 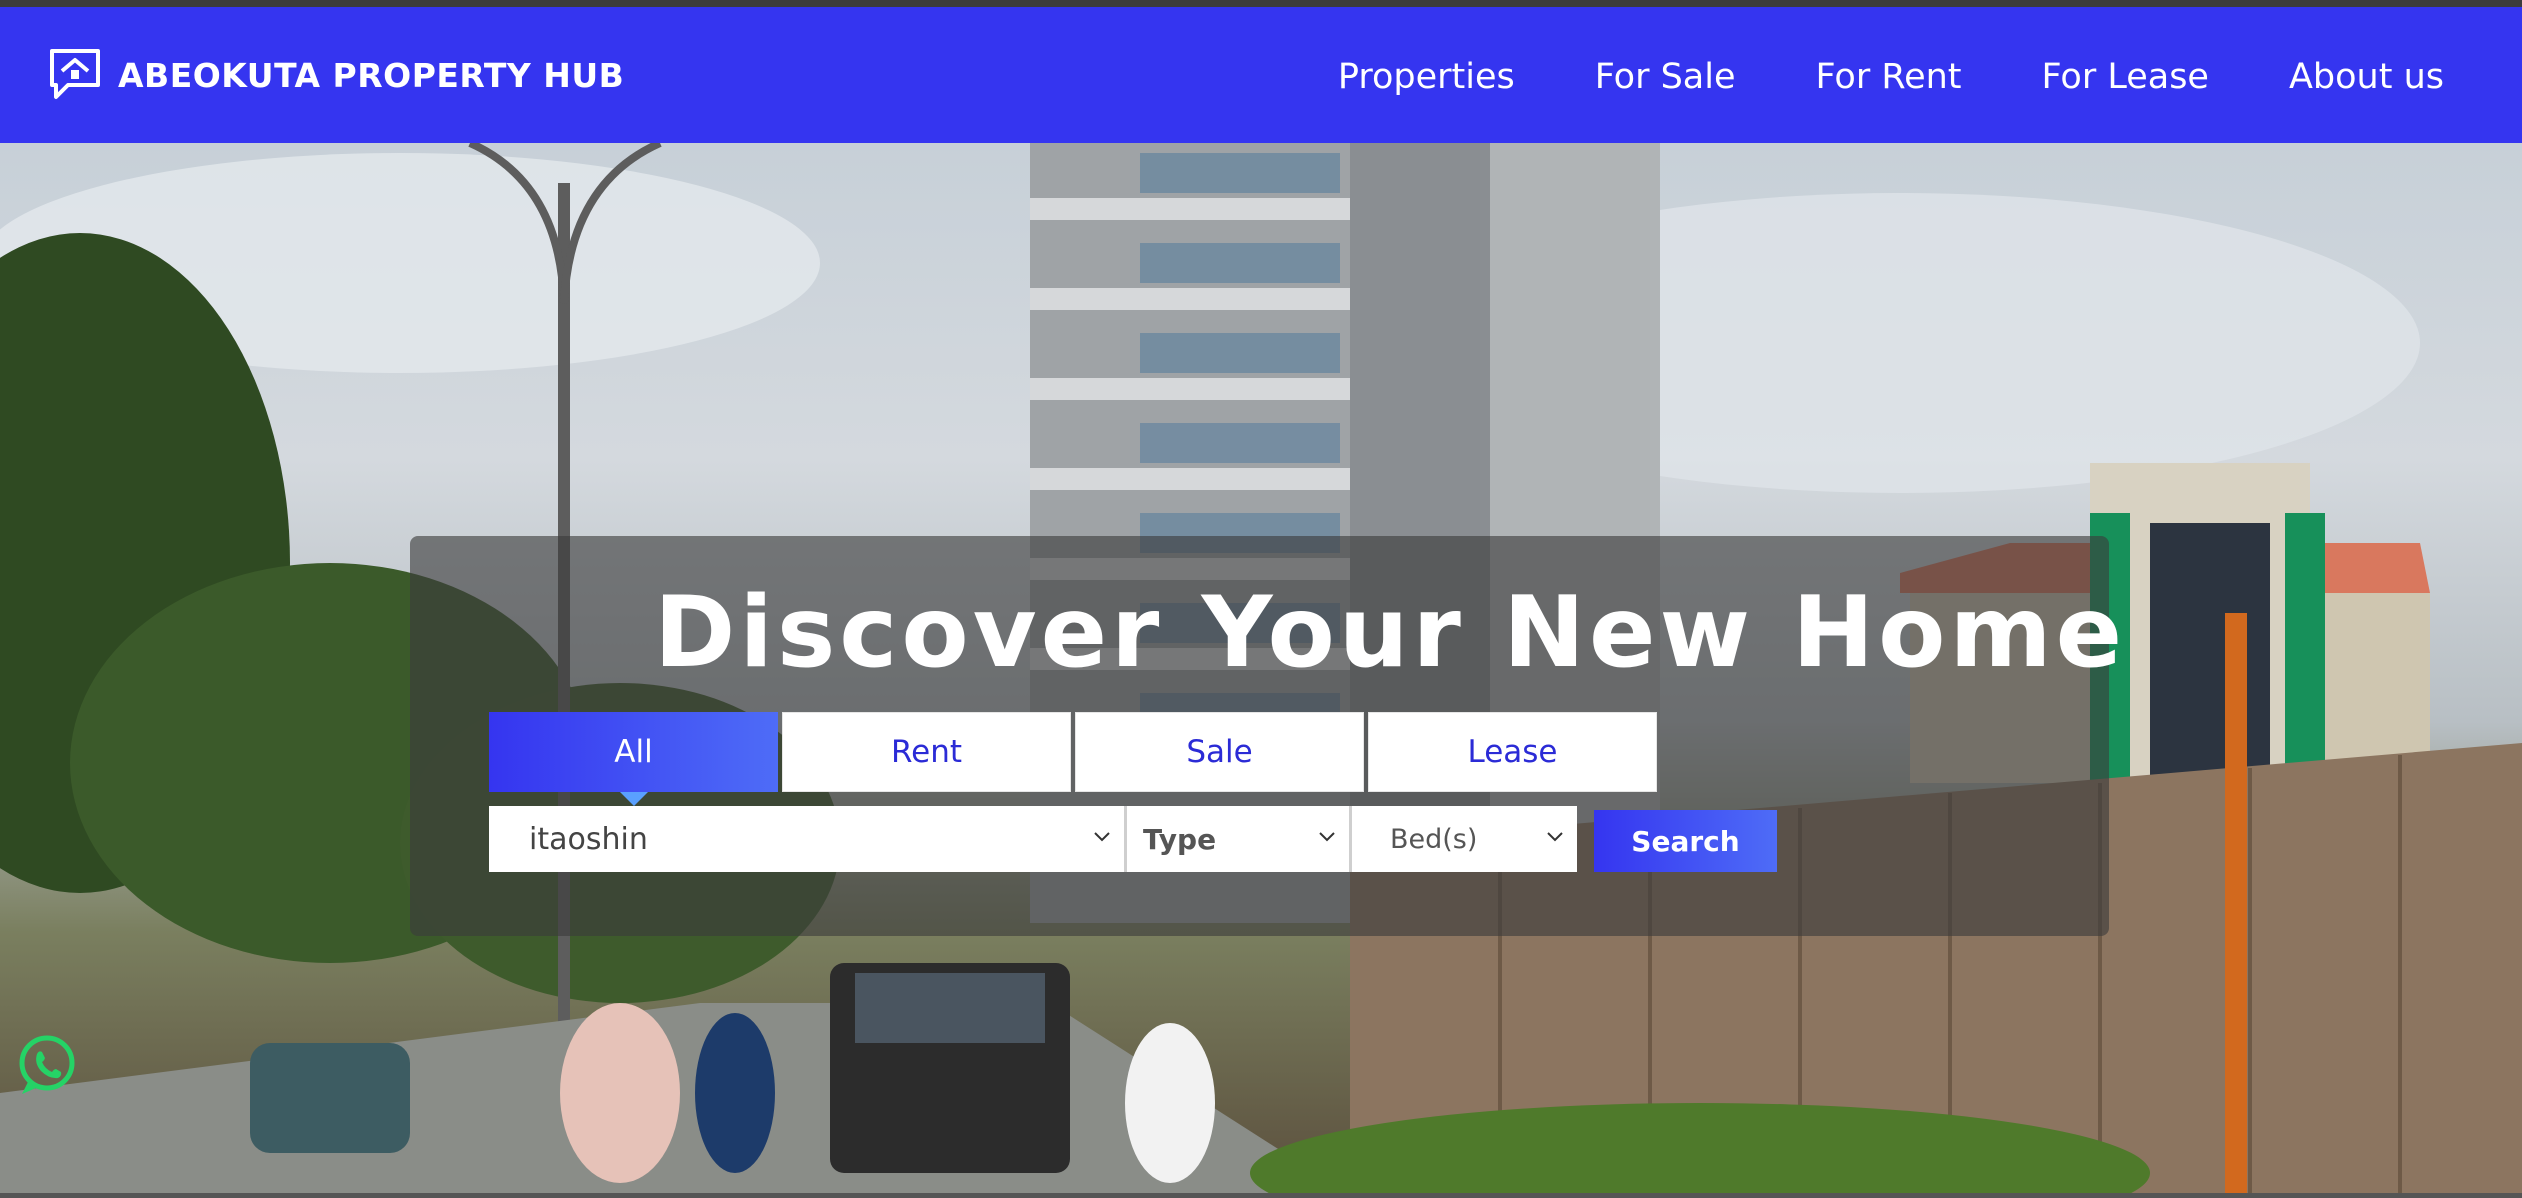 What do you see at coordinates (1685, 841) in the screenshot?
I see `search-button: Search` at bounding box center [1685, 841].